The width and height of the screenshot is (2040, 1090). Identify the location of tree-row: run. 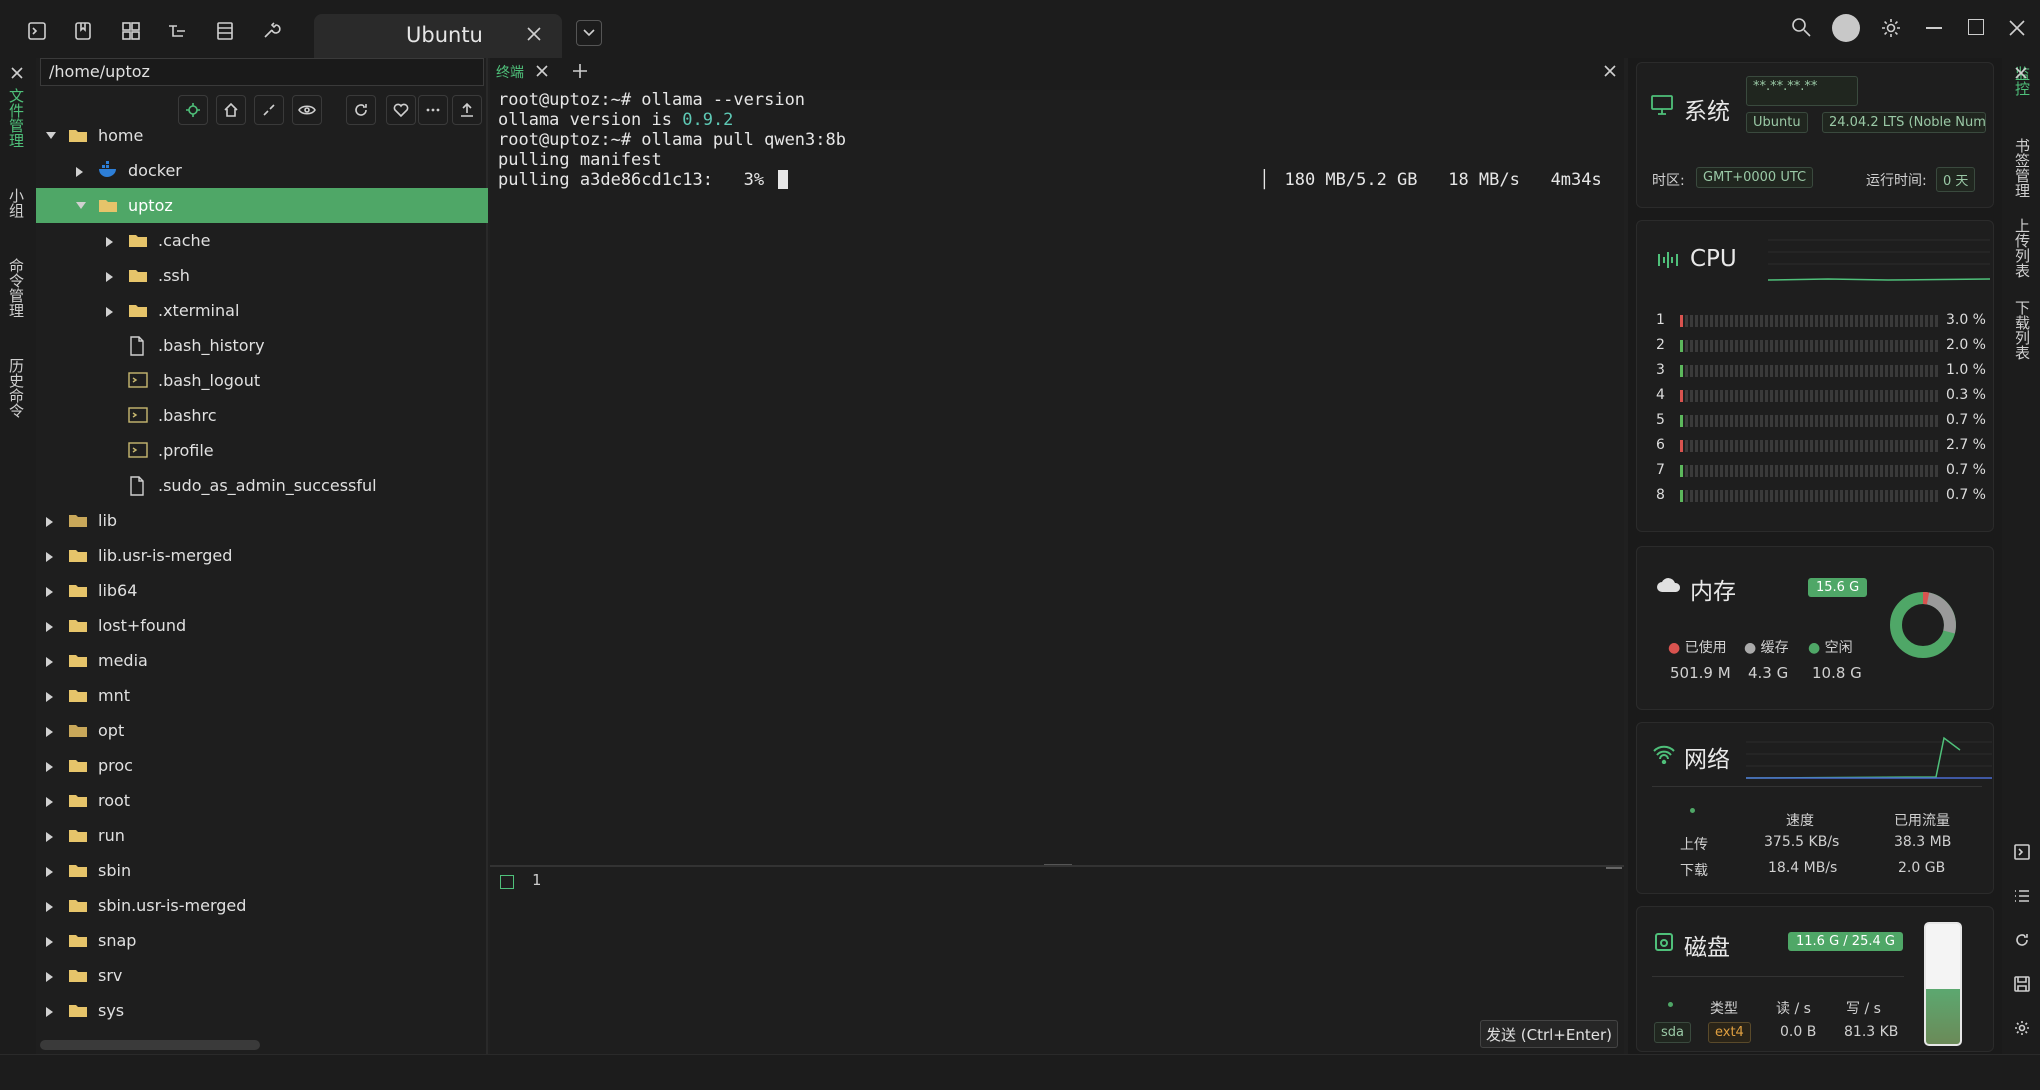
(262, 835).